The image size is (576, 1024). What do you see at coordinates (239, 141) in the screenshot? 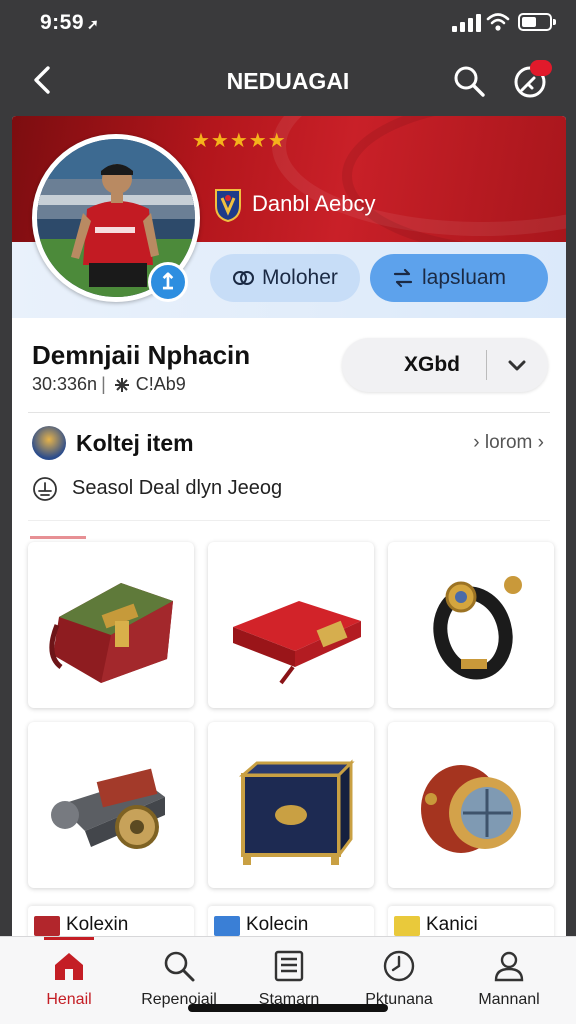
I see `rating-stars: ★★★★★` at bounding box center [239, 141].